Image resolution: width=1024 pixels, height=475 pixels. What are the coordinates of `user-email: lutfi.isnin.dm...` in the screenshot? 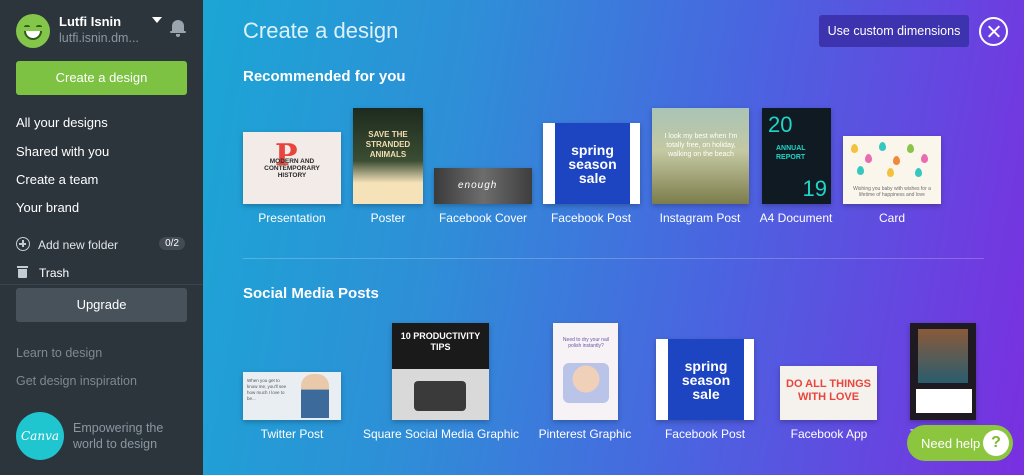 It's located at (99, 38).